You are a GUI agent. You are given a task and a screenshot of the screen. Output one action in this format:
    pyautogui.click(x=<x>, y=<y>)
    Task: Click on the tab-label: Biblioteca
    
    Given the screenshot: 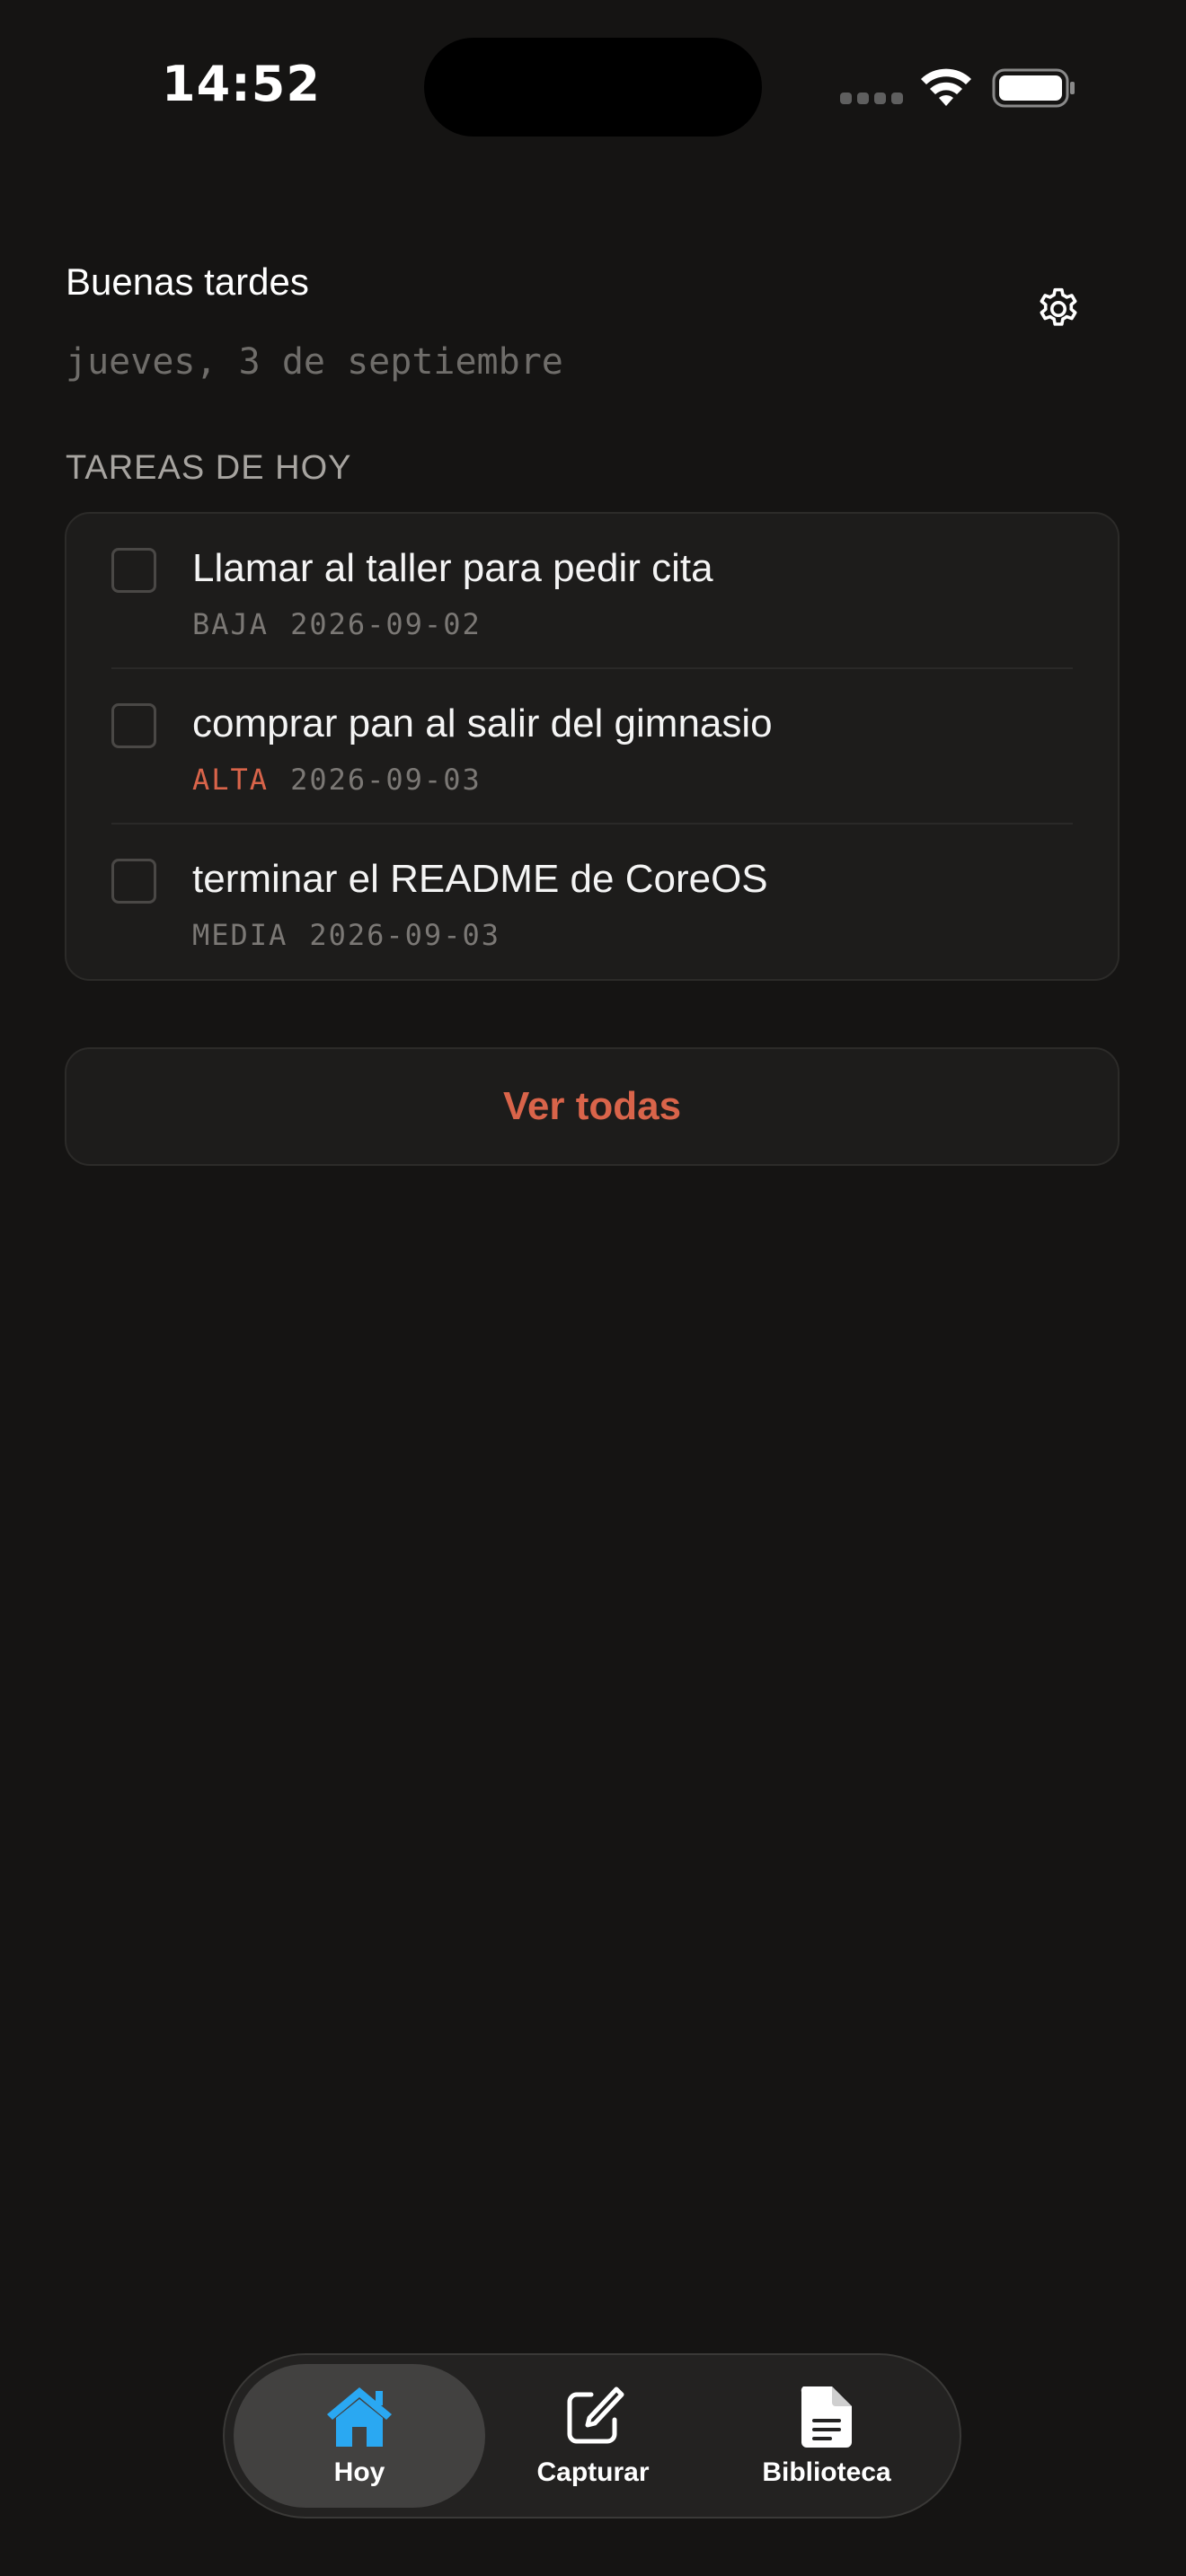 What is the action you would take?
    pyautogui.click(x=826, y=2472)
    